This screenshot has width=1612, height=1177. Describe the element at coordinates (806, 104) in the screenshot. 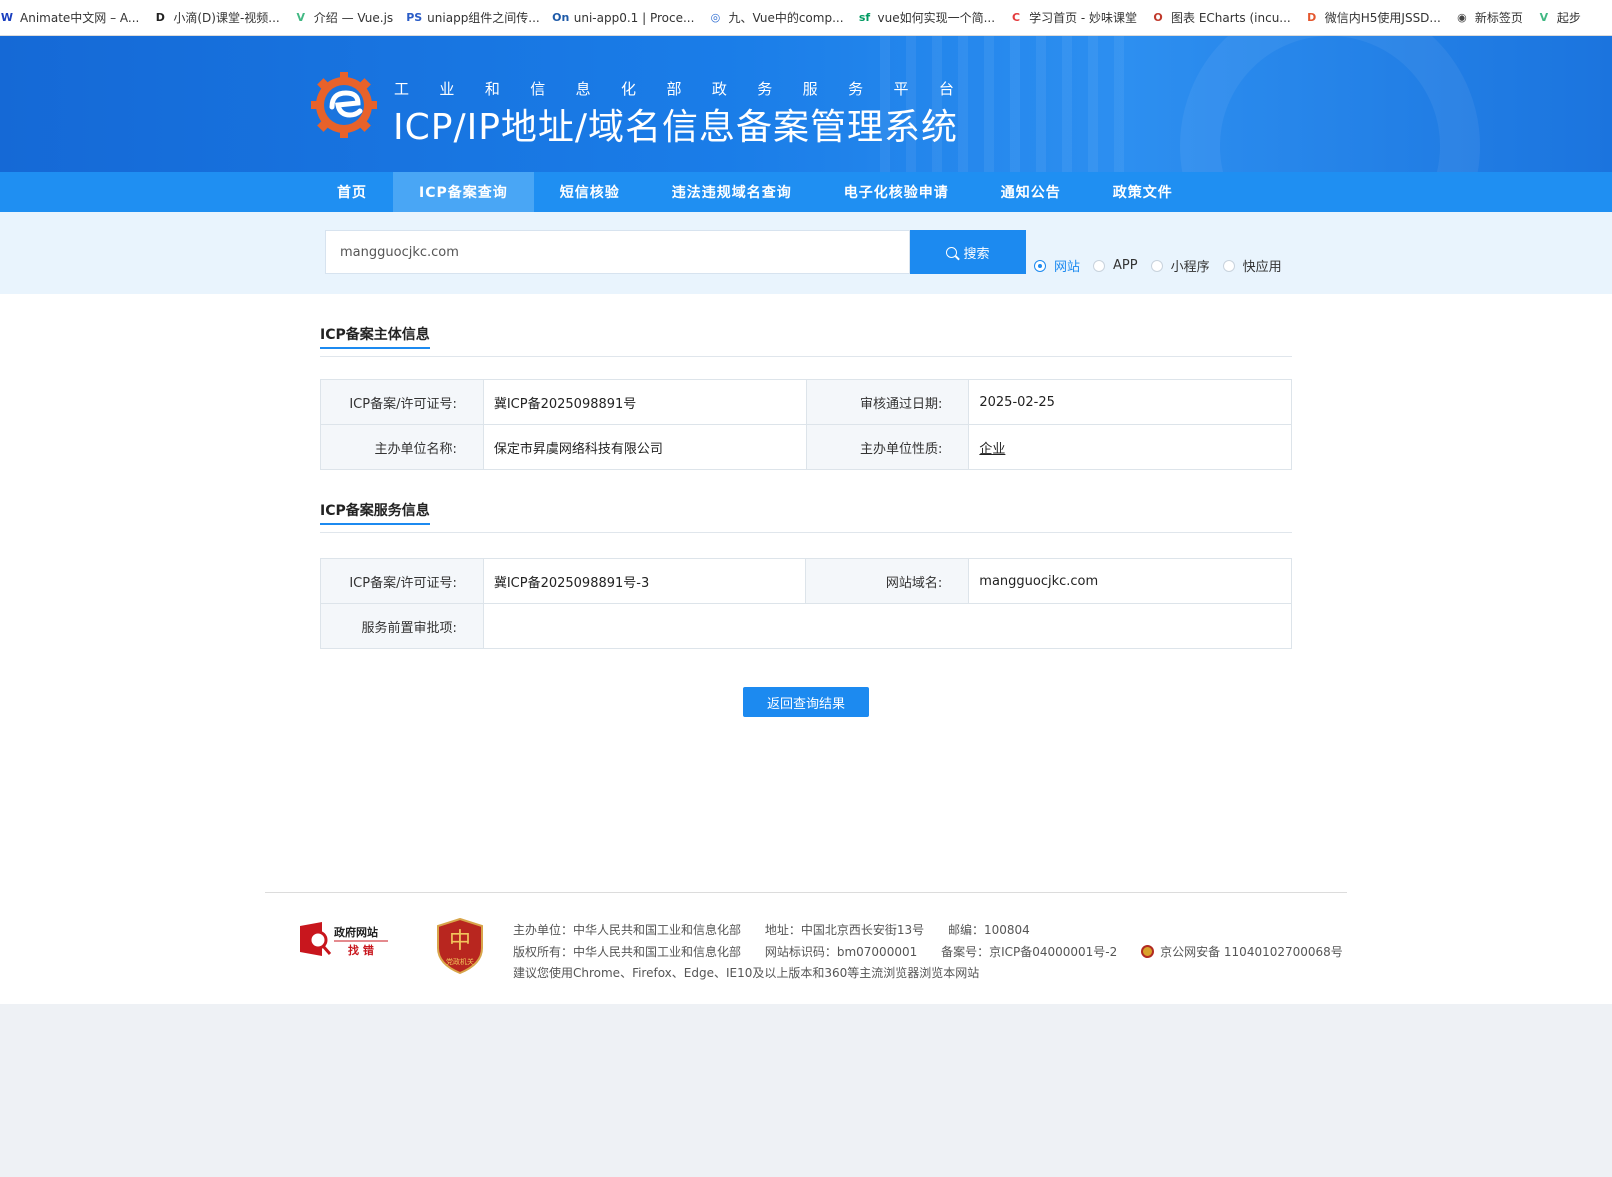

I see `header-banner: 工 业 和 信 息 化 部 政 务 服 务 平 台 ICP/IP地址/域名信息备案管理系统` at that location.